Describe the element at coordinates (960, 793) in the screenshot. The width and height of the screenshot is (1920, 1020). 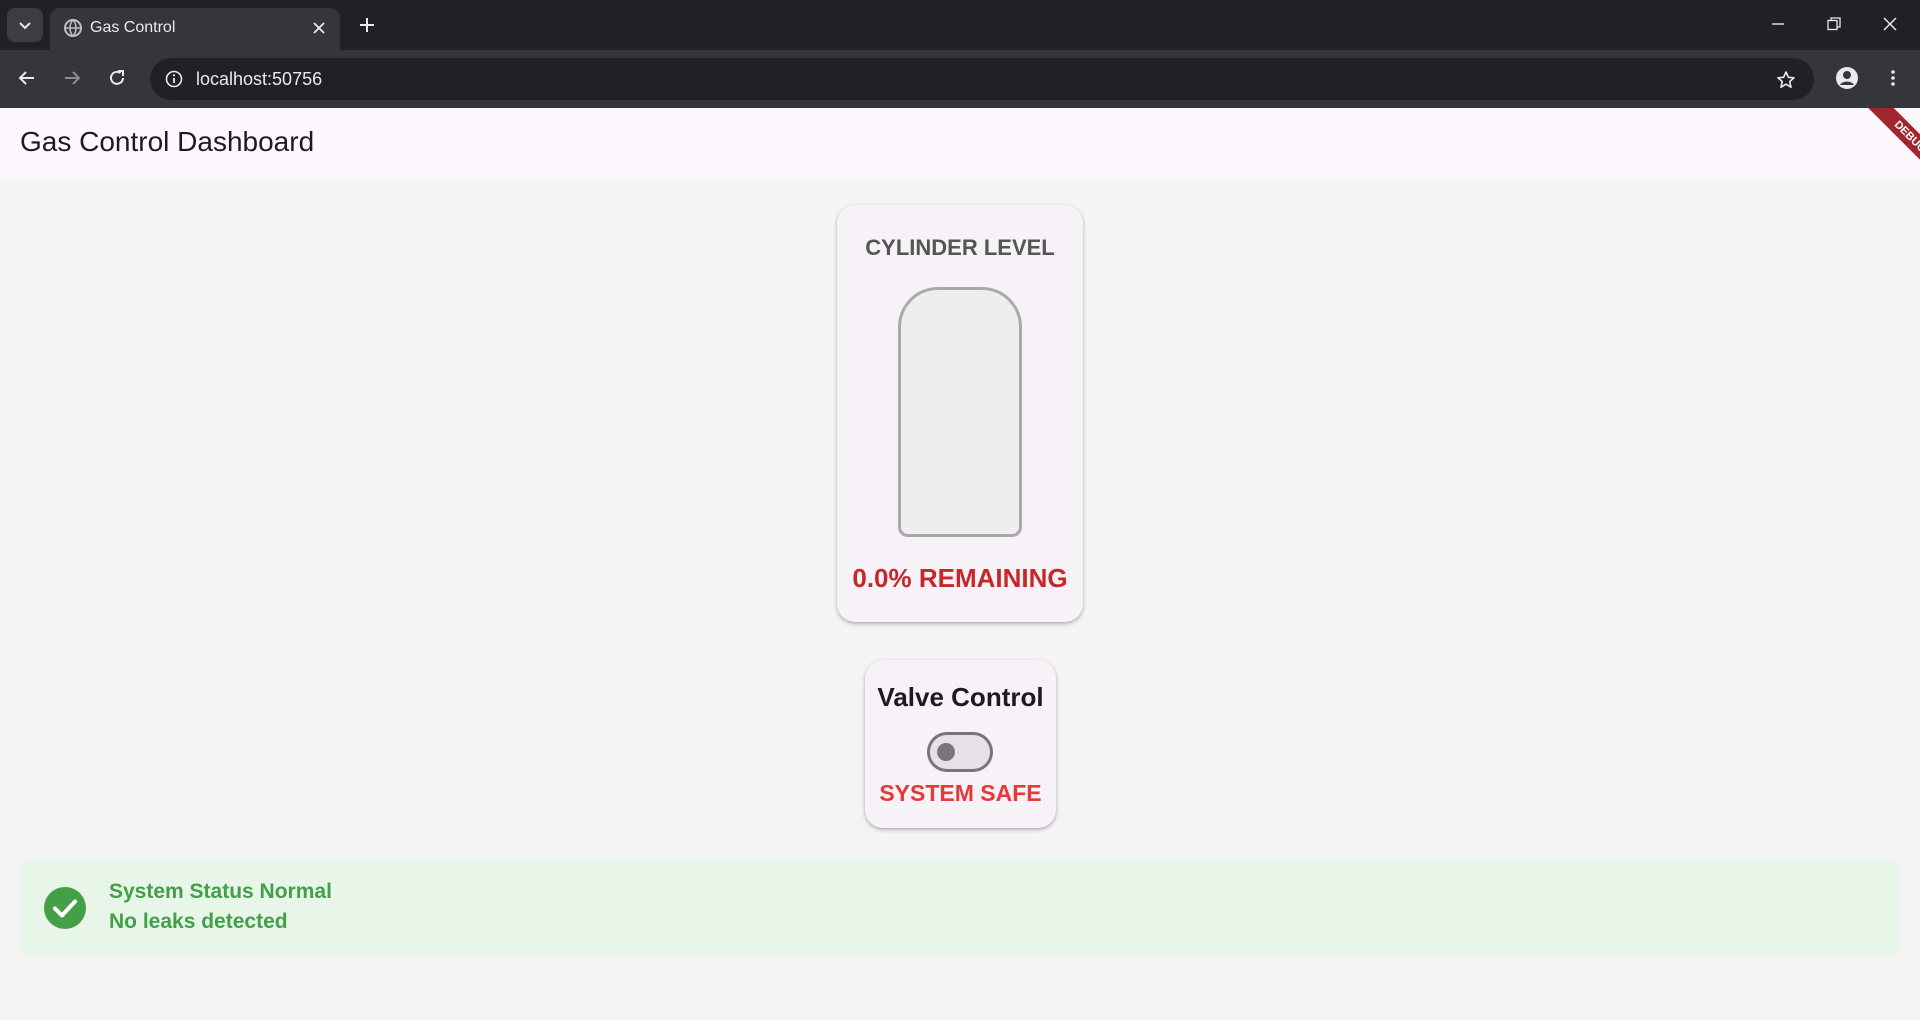
I see `valve-status-text: SYSTEM SAFE` at that location.